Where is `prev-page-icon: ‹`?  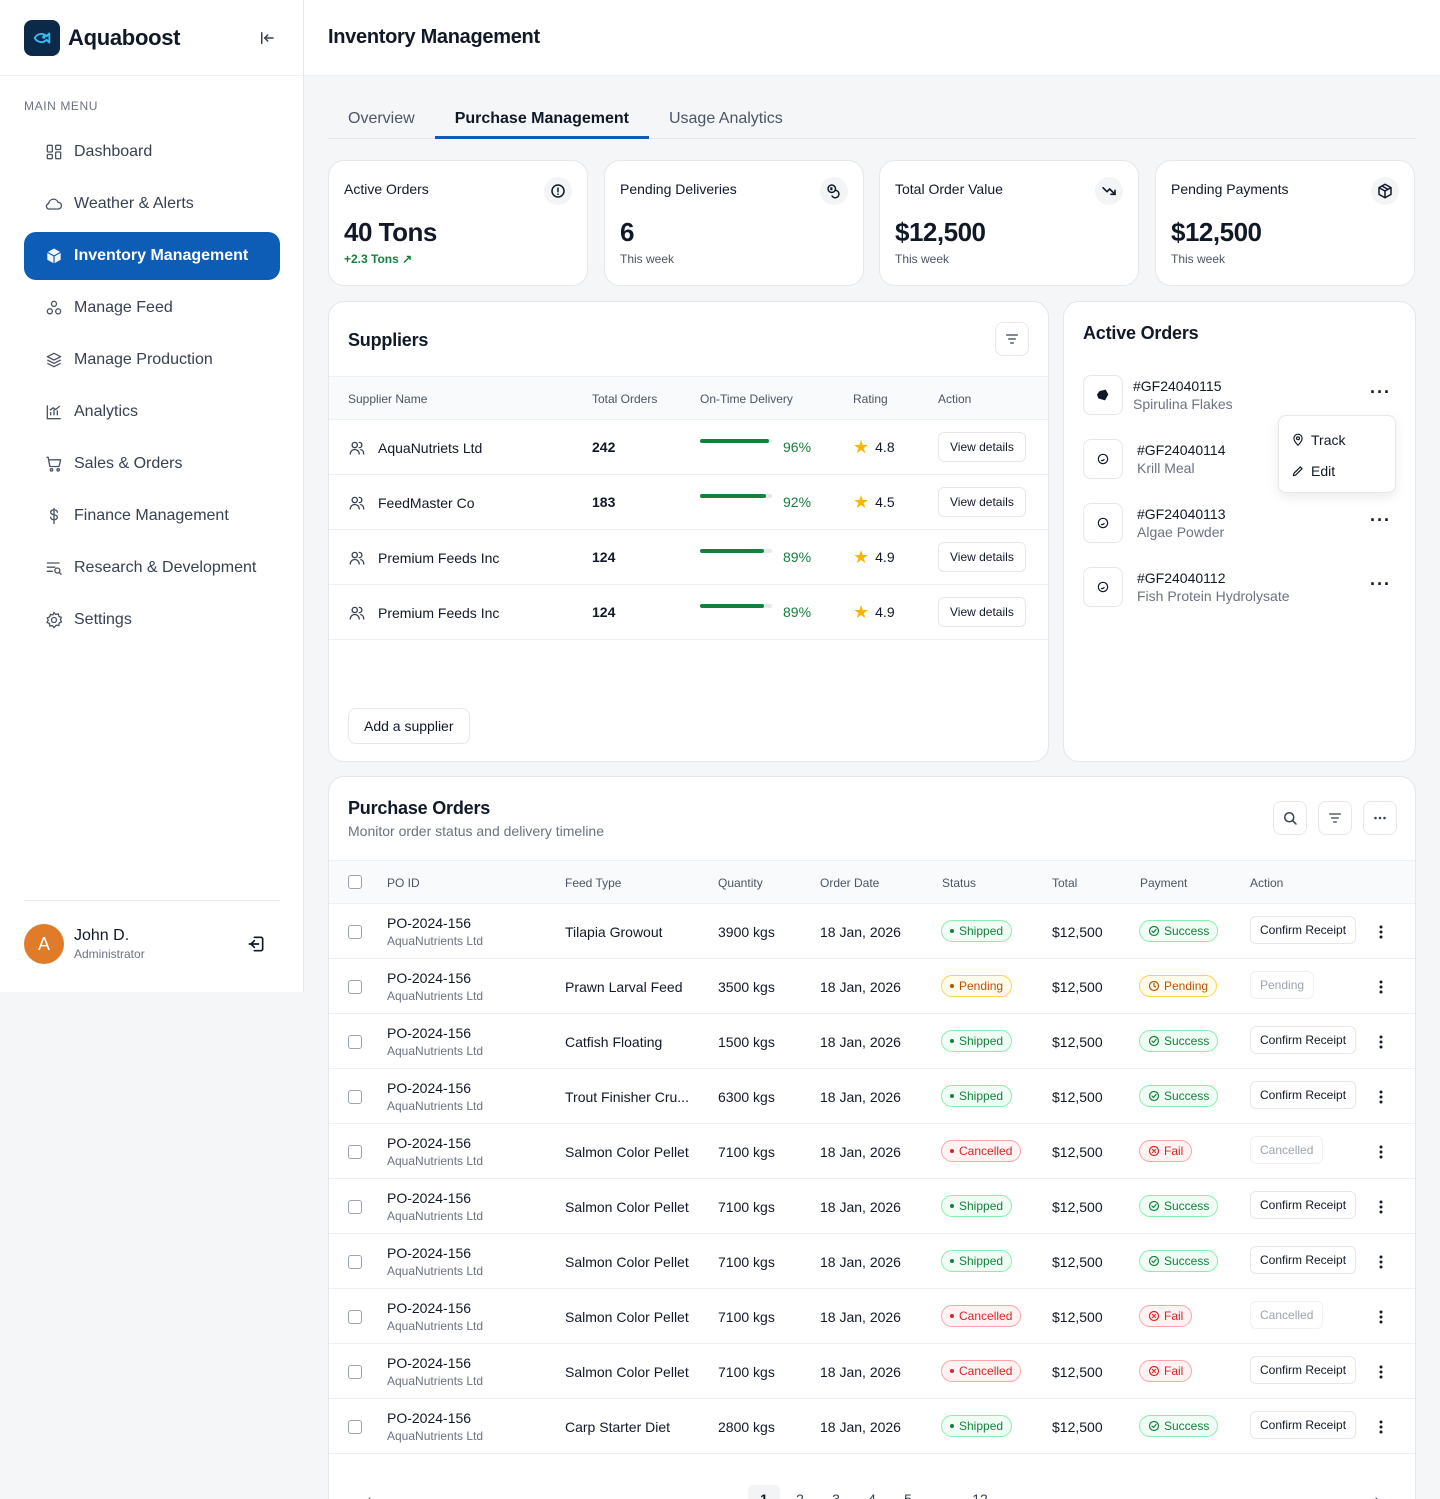 prev-page-icon: ‹ is located at coordinates (369, 1492).